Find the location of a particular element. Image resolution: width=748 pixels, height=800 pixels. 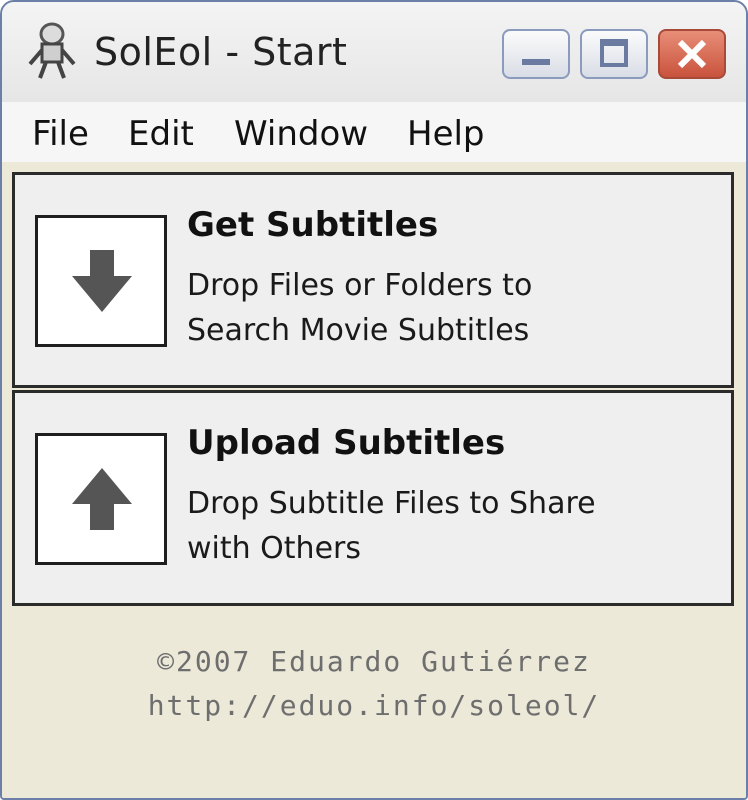

copyright-text: ©2007 Eduardo Gutiérrez is located at coordinates (374, 661).